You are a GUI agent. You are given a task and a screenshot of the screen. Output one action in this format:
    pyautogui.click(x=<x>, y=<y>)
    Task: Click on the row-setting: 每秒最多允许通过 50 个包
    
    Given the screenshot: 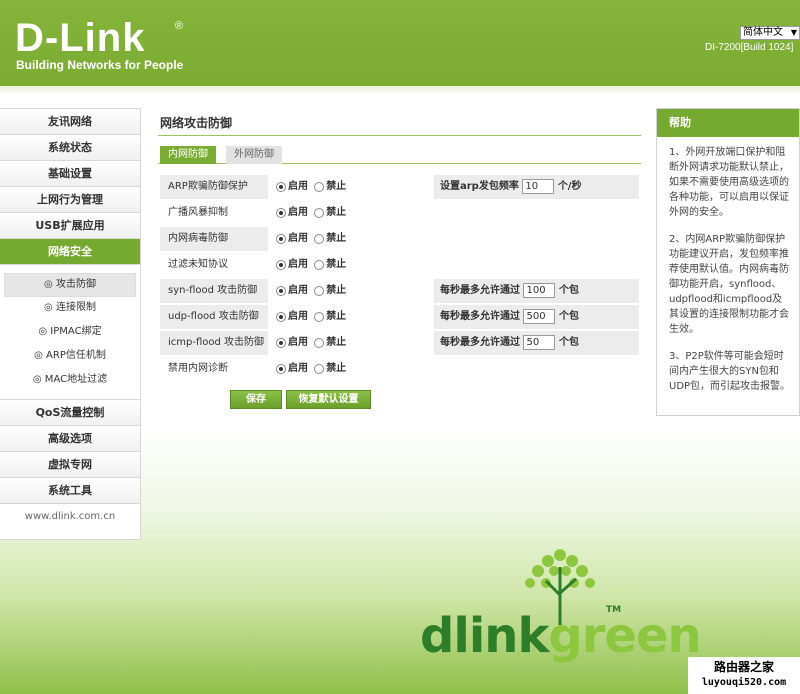 What is the action you would take?
    pyautogui.click(x=536, y=343)
    